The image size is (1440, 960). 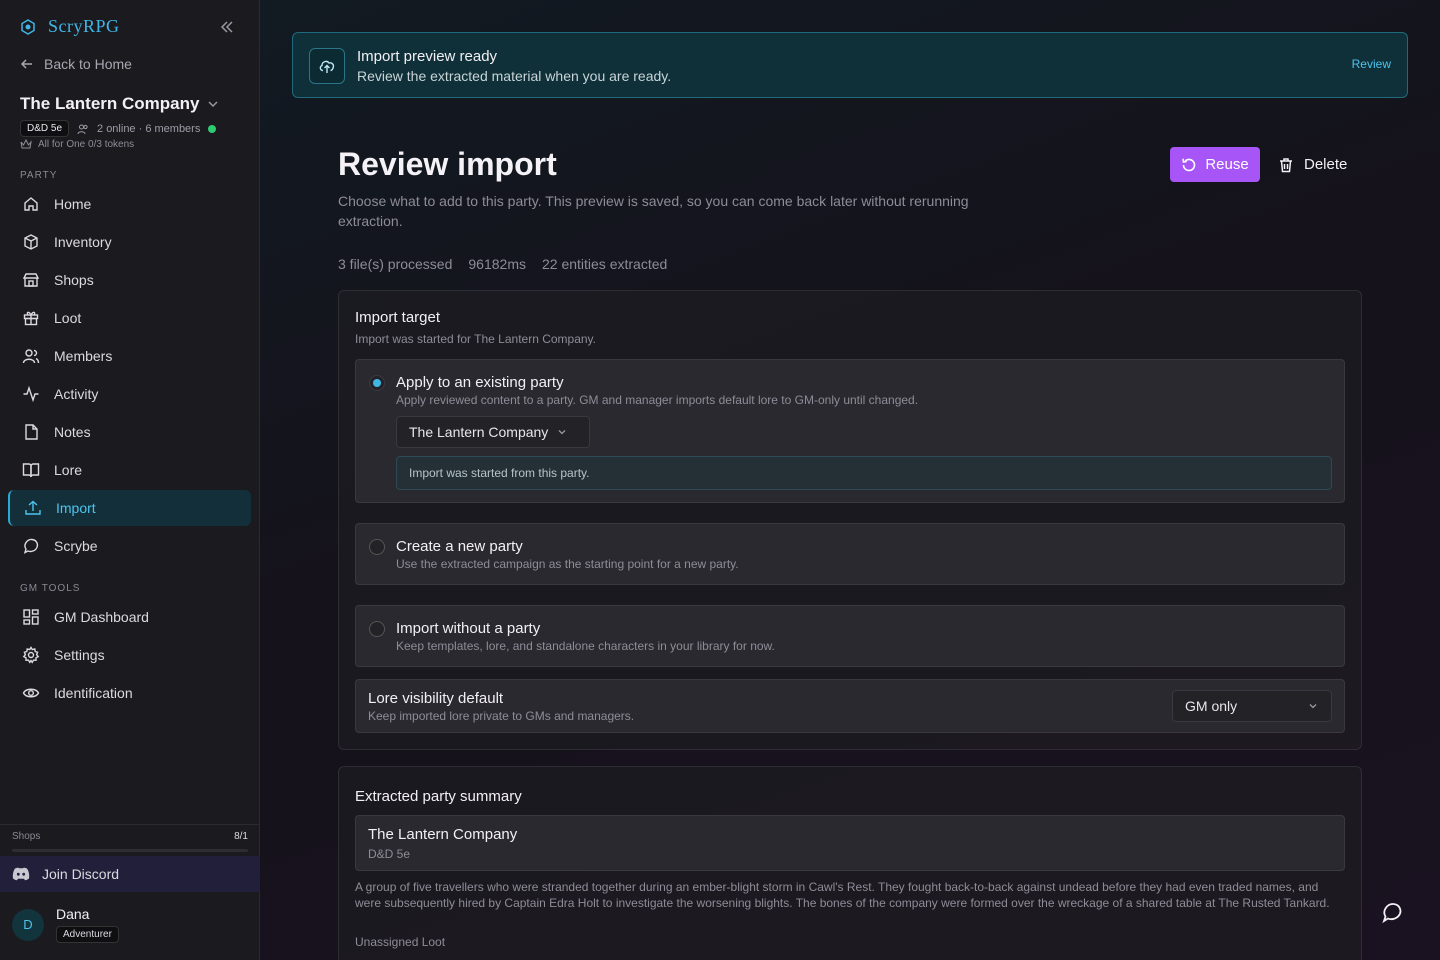 What do you see at coordinates (31, 693) in the screenshot?
I see `eye-icon` at bounding box center [31, 693].